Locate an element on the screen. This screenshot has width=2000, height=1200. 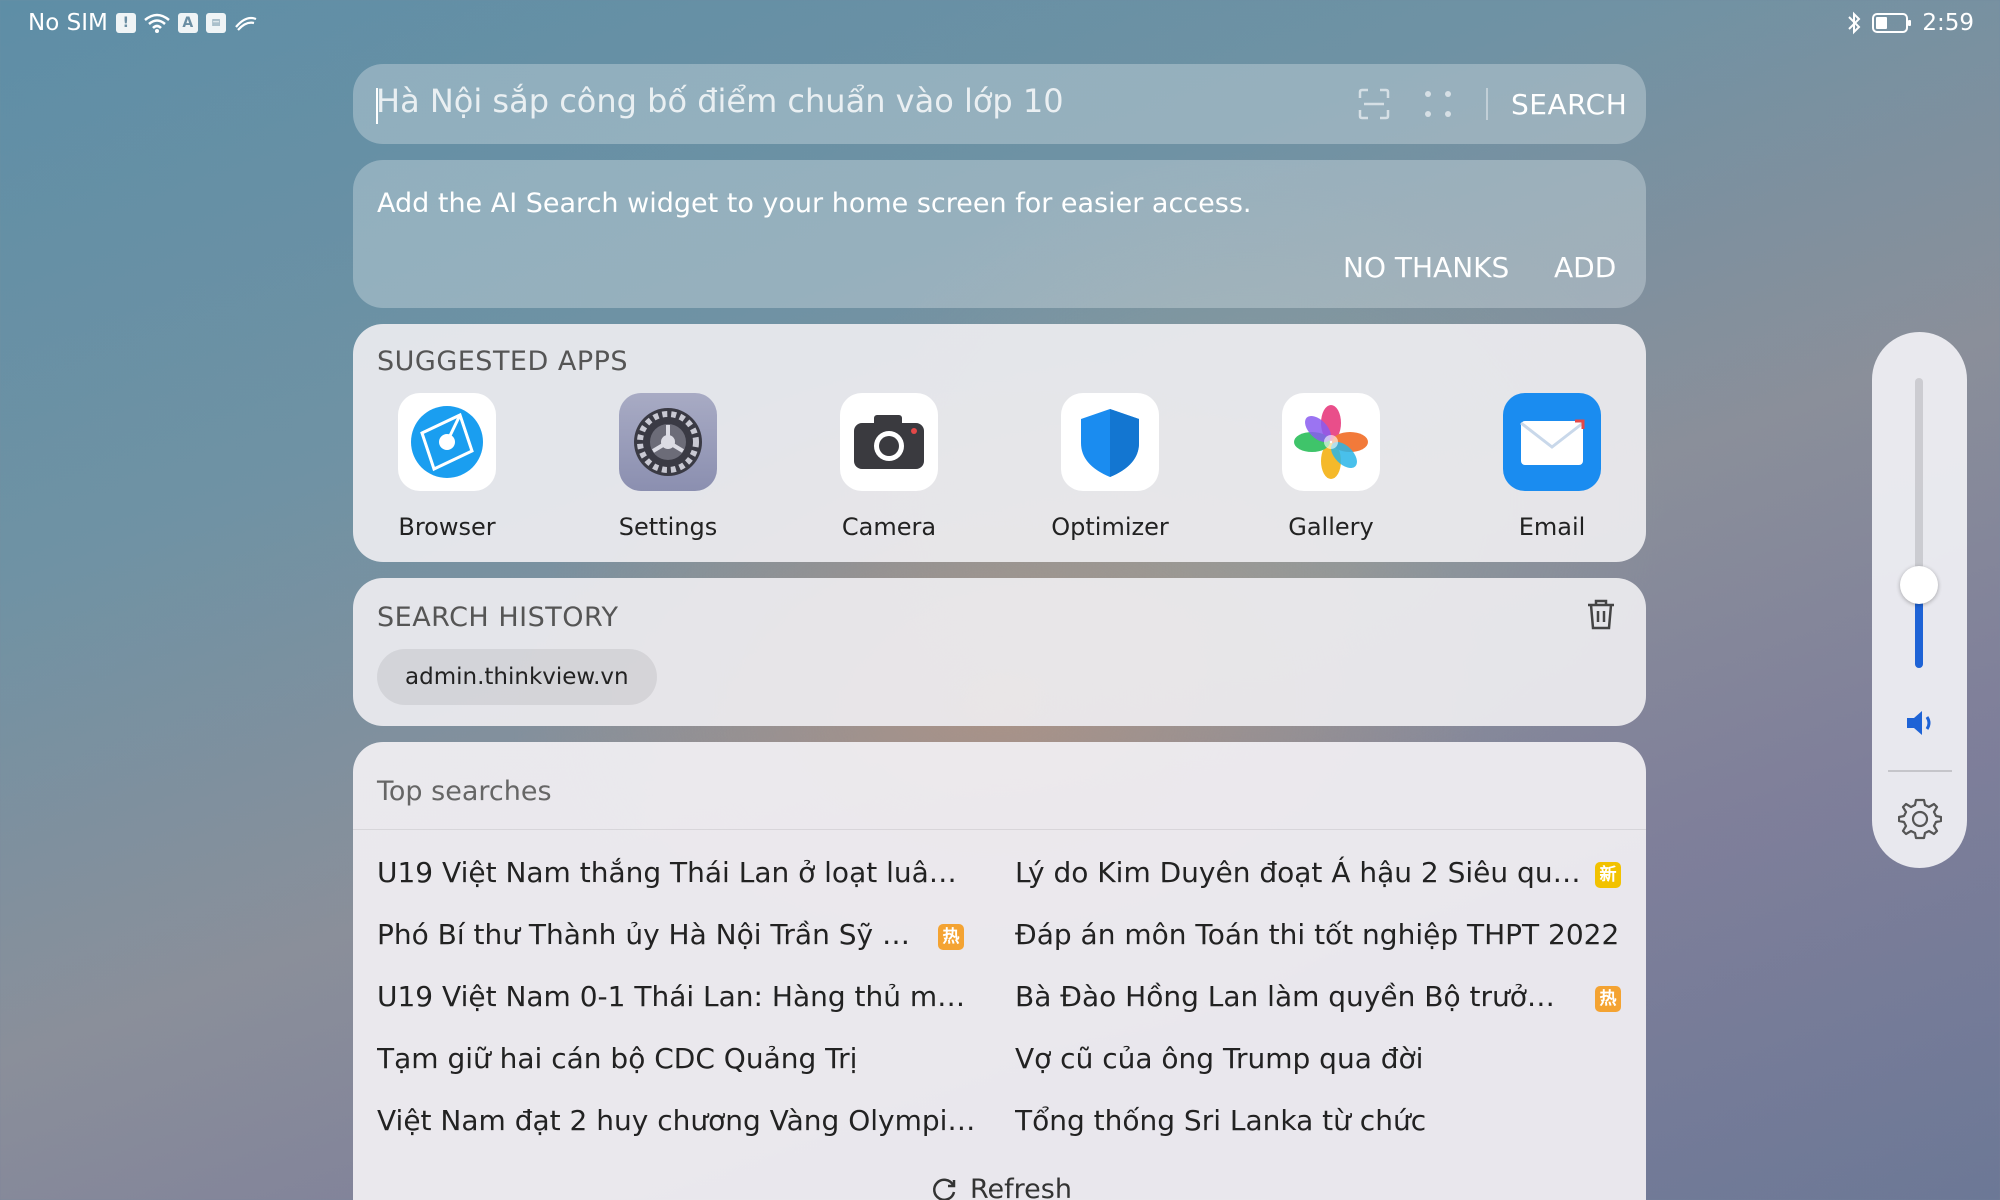
top-search-item: Tổng thống Sri Lanka từ chức is located at coordinates (1320, 1120).